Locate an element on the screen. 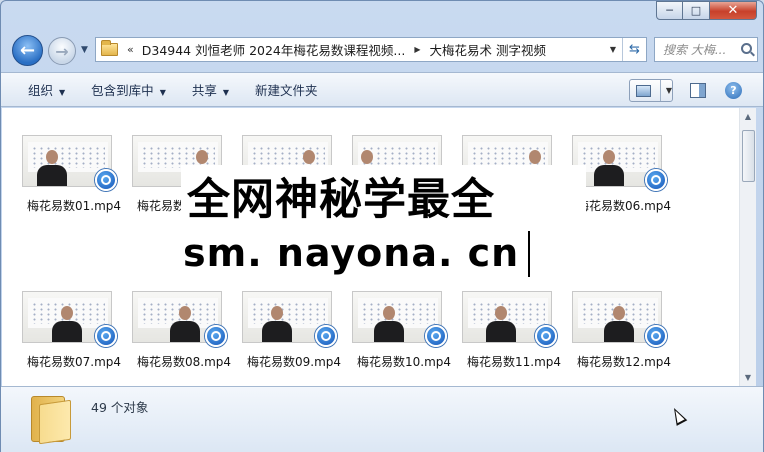 Image resolution: width=764 pixels, height=452 pixels. address-overflow-chevron: « is located at coordinates (130, 49).